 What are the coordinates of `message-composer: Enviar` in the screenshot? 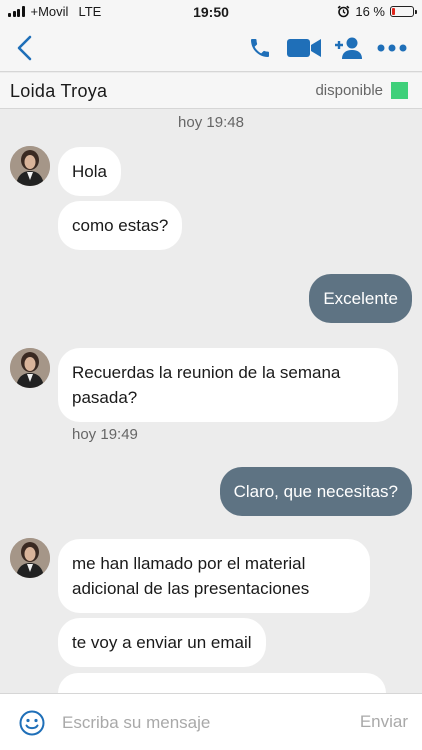 It's located at (211, 721).